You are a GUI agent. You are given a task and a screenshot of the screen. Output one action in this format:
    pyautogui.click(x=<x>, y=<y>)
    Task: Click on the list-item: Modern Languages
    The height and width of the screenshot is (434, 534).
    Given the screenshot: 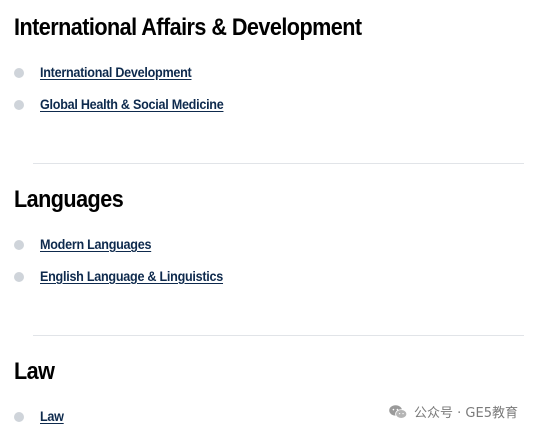 What is the action you would take?
    pyautogui.click(x=269, y=246)
    